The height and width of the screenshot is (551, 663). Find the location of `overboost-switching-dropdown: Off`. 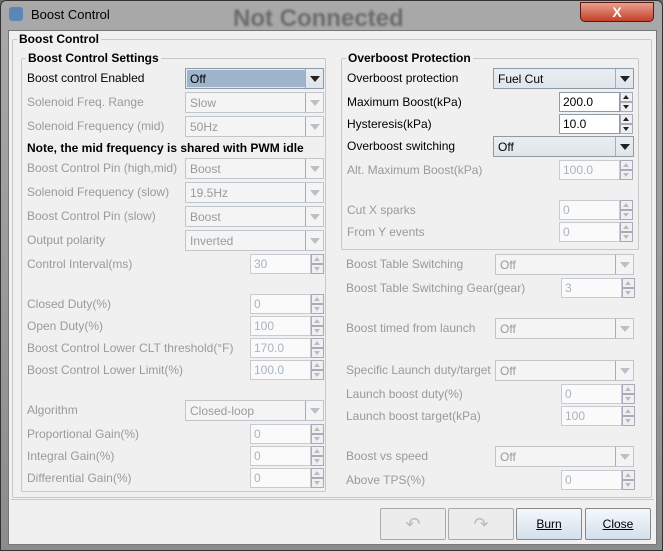

overboost-switching-dropdown: Off is located at coordinates (563, 146).